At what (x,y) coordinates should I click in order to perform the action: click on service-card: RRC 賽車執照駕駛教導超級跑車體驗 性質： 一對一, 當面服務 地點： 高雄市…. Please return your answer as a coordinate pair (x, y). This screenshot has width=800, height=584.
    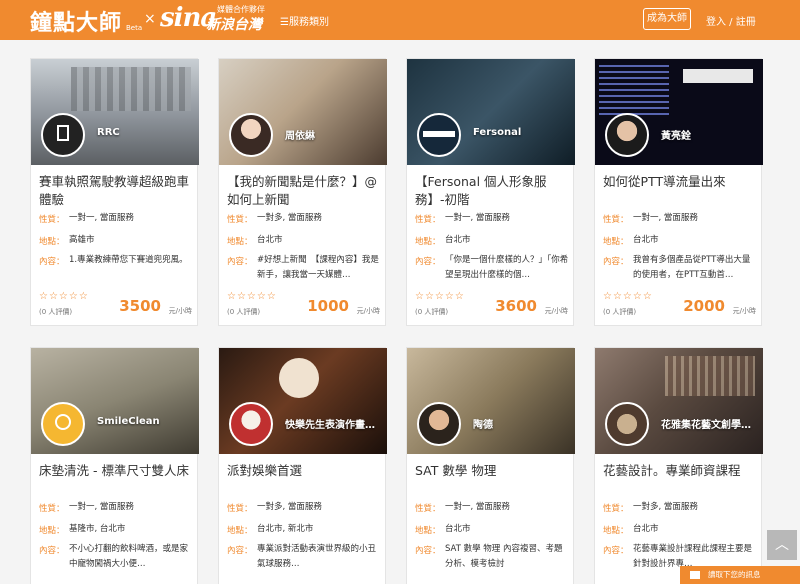
    Looking at the image, I should click on (114, 192).